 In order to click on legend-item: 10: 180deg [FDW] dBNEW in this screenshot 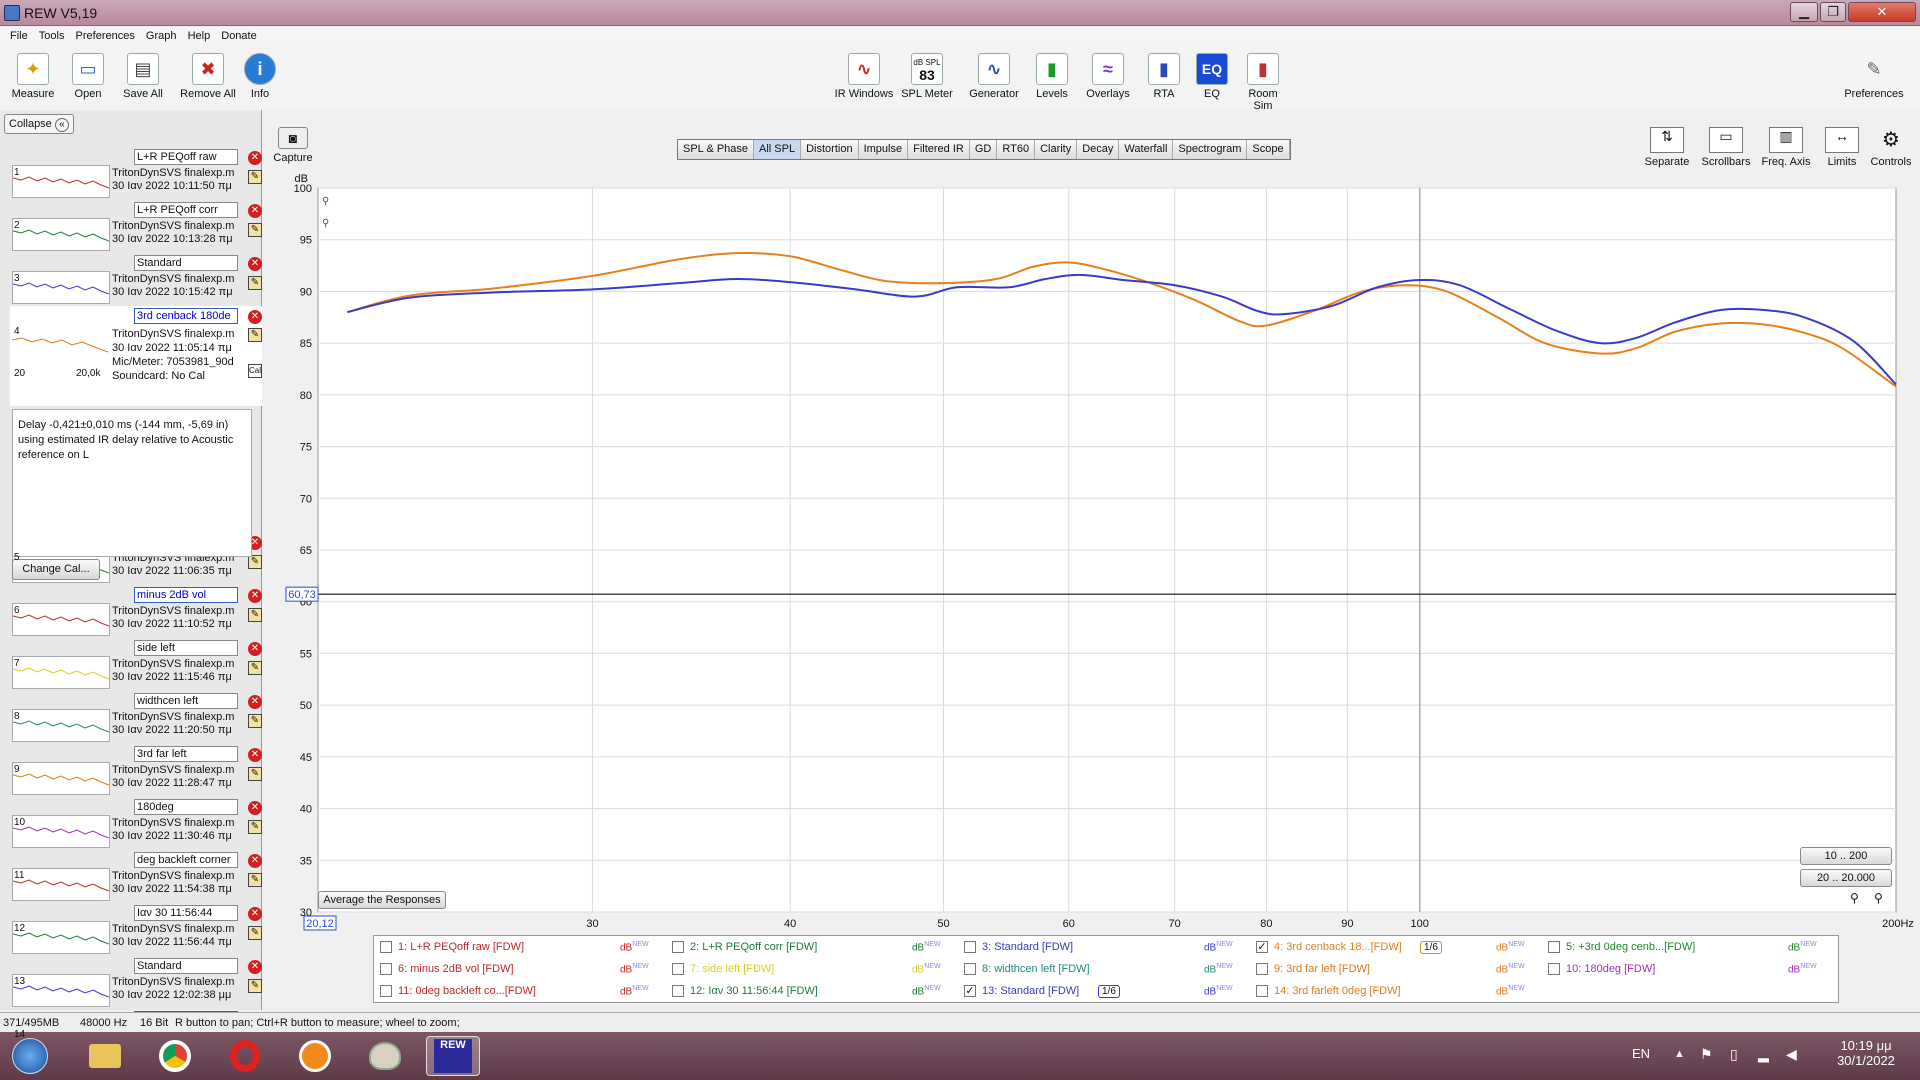, I will do `click(1682, 969)`.